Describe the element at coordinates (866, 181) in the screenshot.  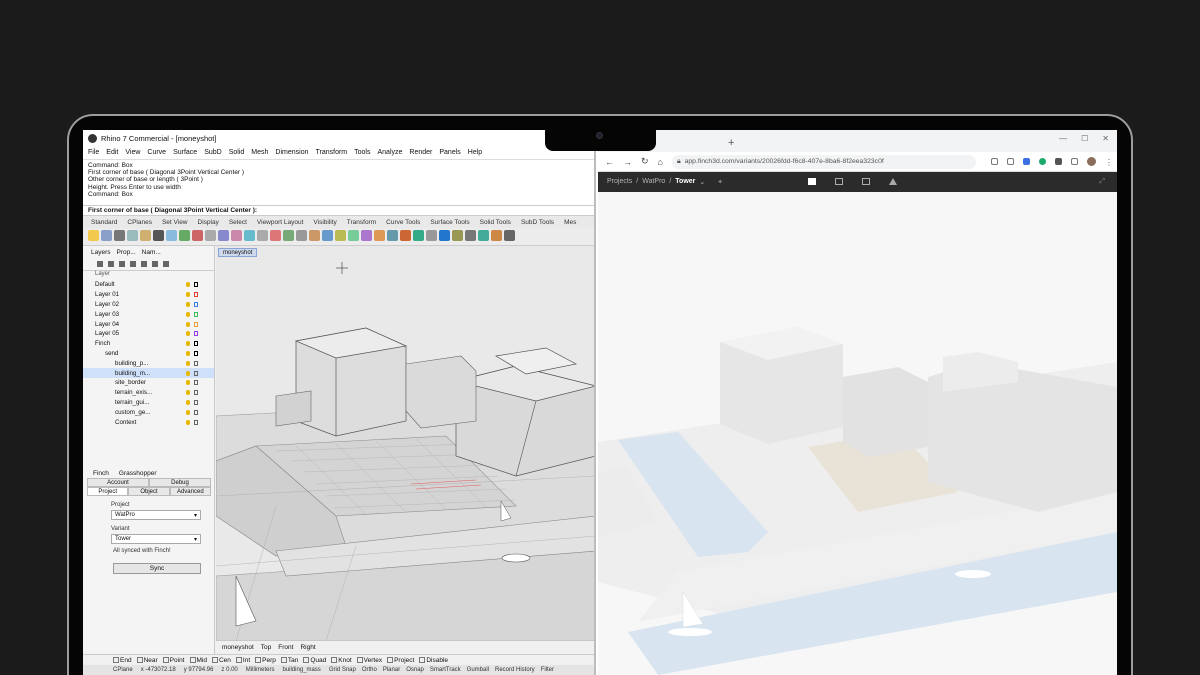
I see `layout-icon` at that location.